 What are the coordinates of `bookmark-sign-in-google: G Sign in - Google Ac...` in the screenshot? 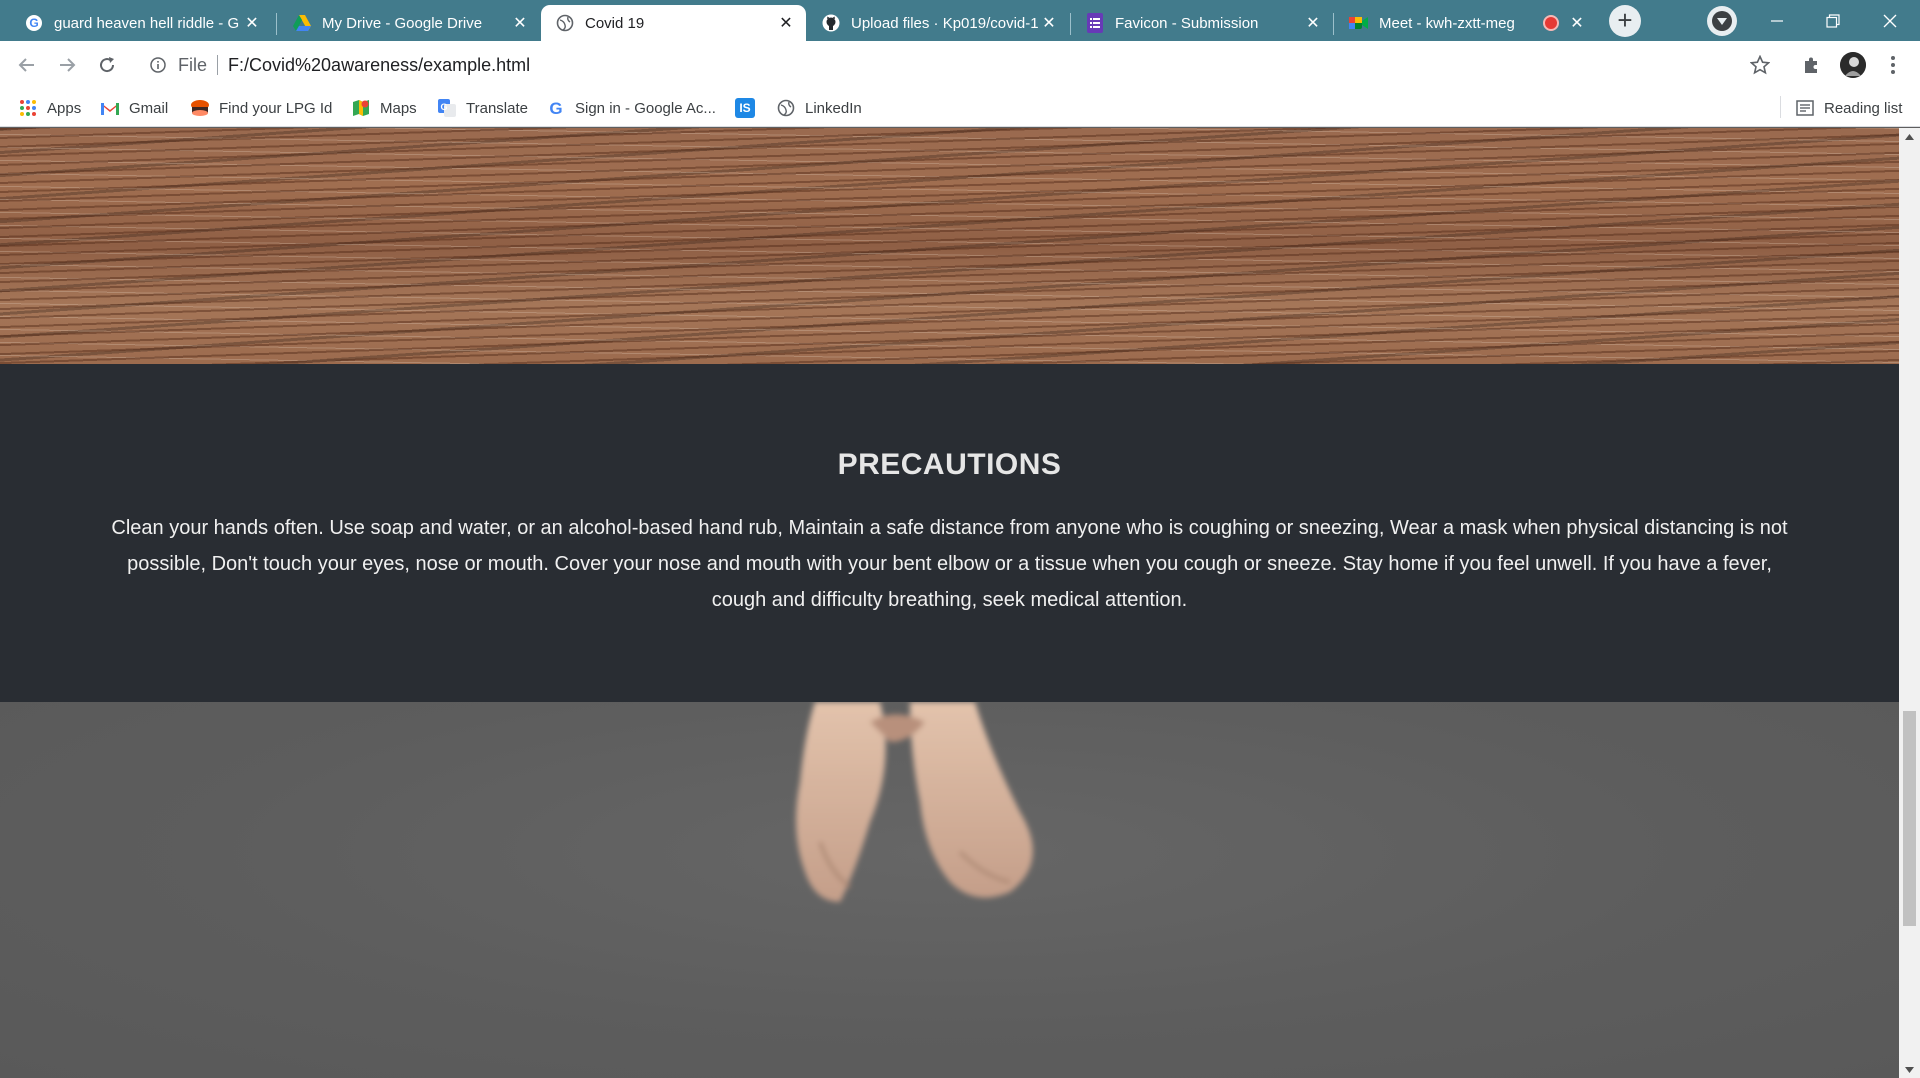 It's located at (631, 108).